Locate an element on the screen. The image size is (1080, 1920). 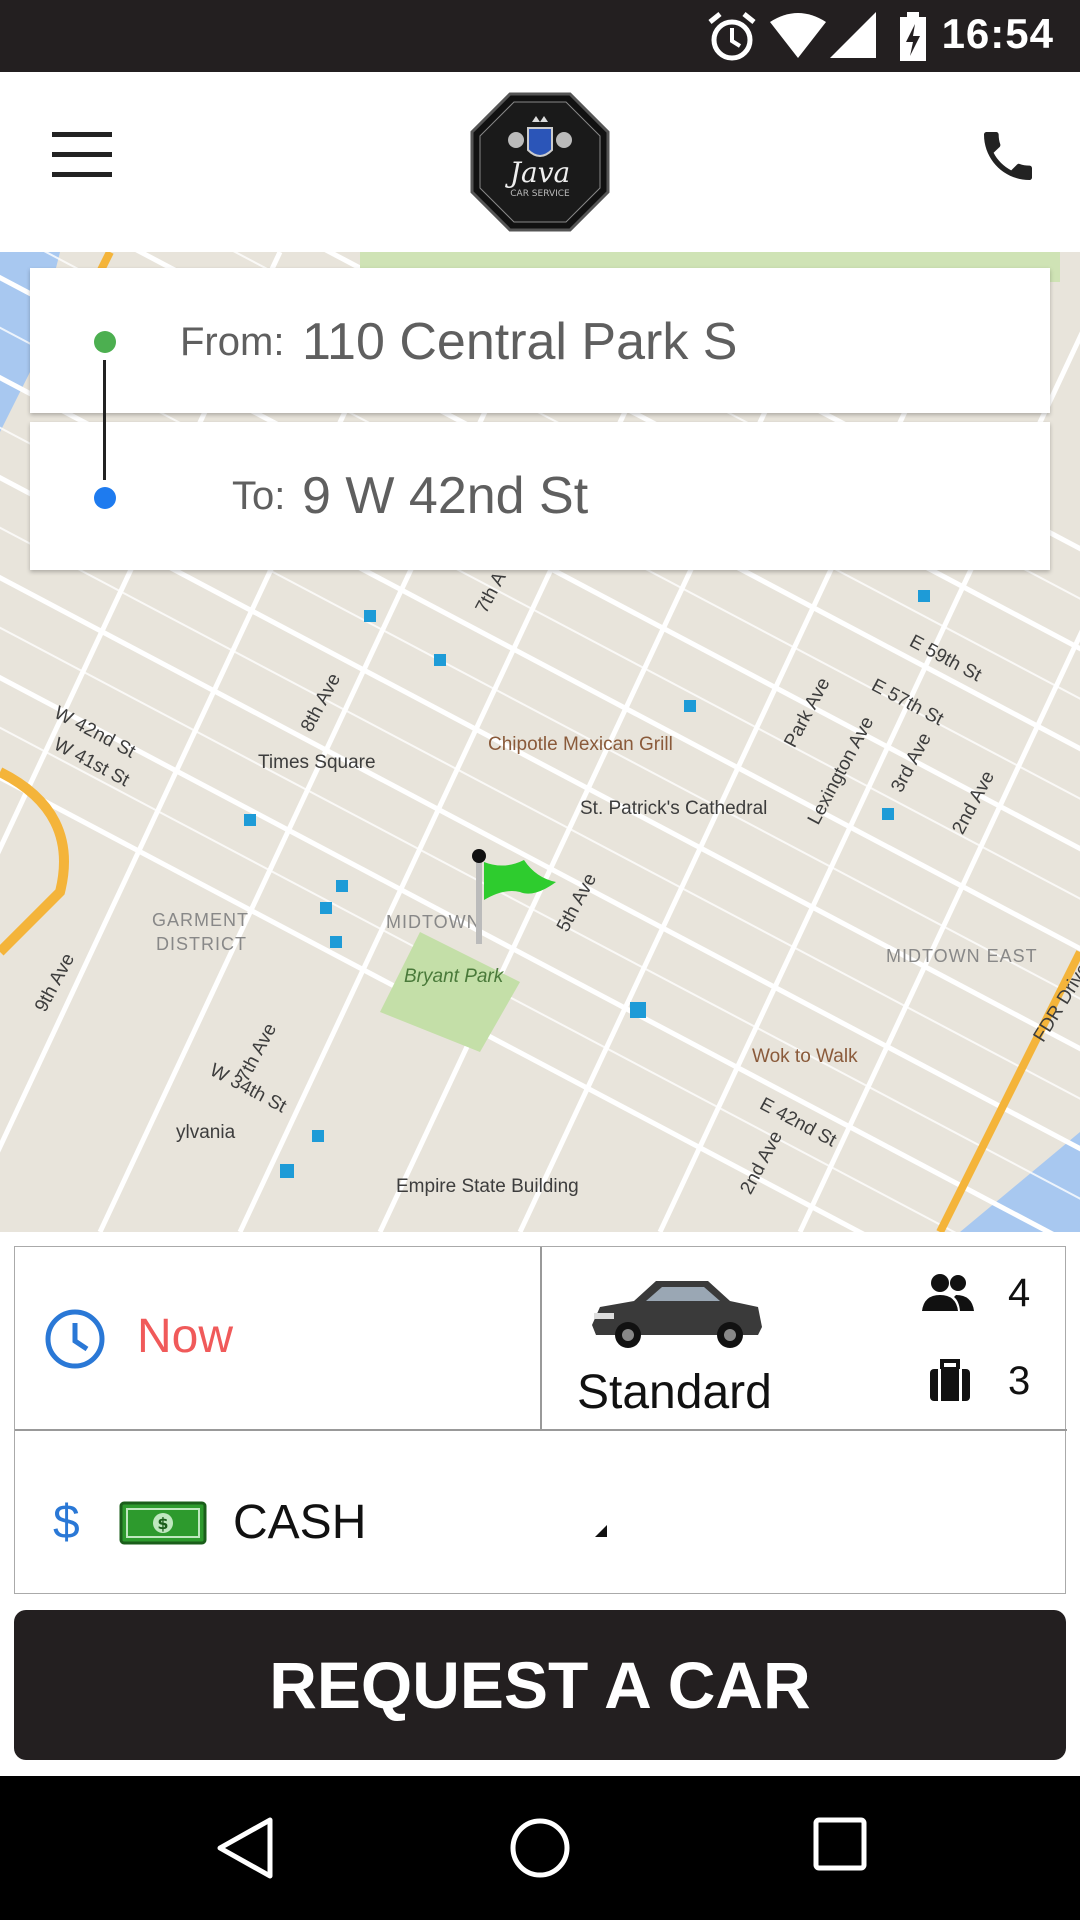
dropoff-dot is located at coordinates (105, 498).